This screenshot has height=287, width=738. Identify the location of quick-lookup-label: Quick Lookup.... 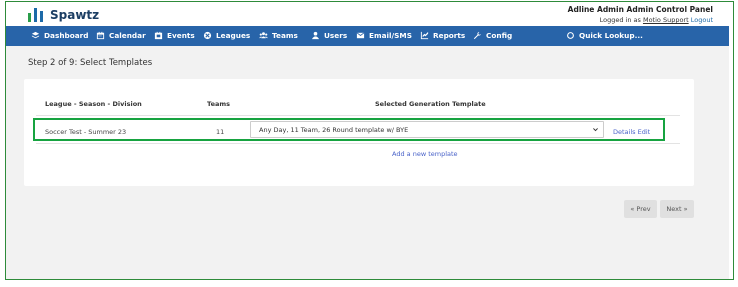
(611, 35).